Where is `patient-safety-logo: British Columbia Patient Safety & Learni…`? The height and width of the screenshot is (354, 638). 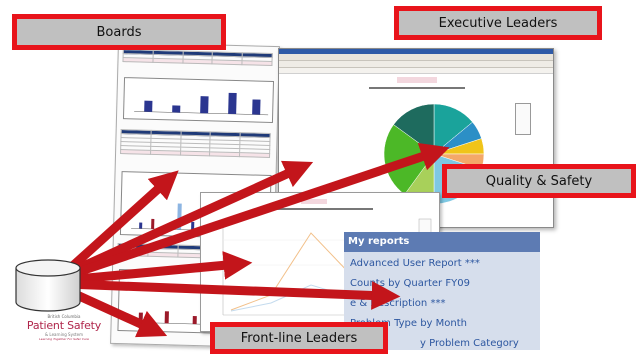
patient-safety-logo: British Columbia Patient Safety & Learni… is located at coordinates (64, 333).